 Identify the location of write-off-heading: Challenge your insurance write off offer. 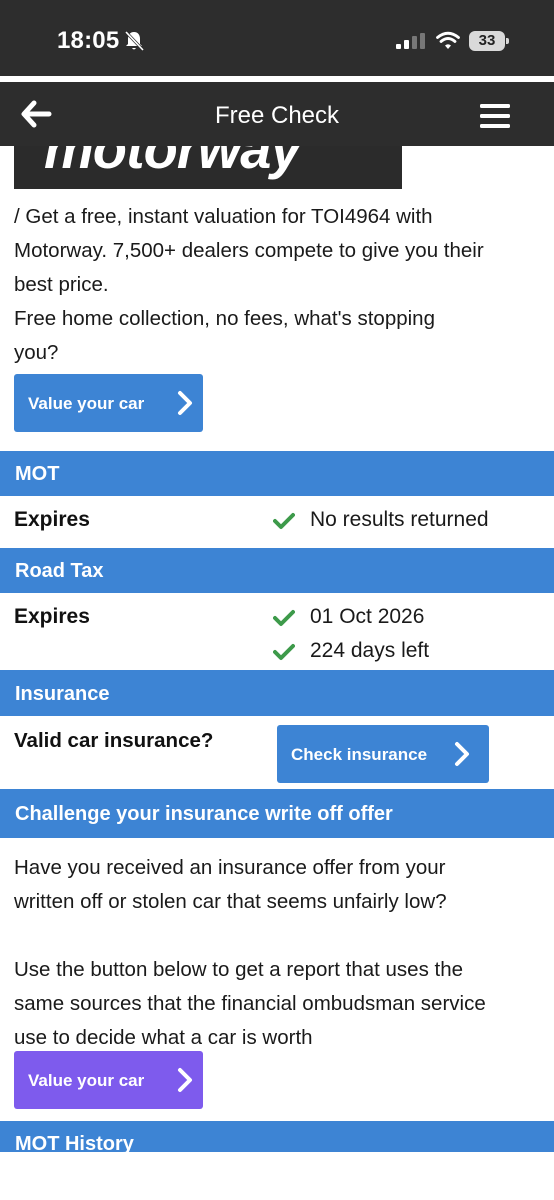
(204, 814).